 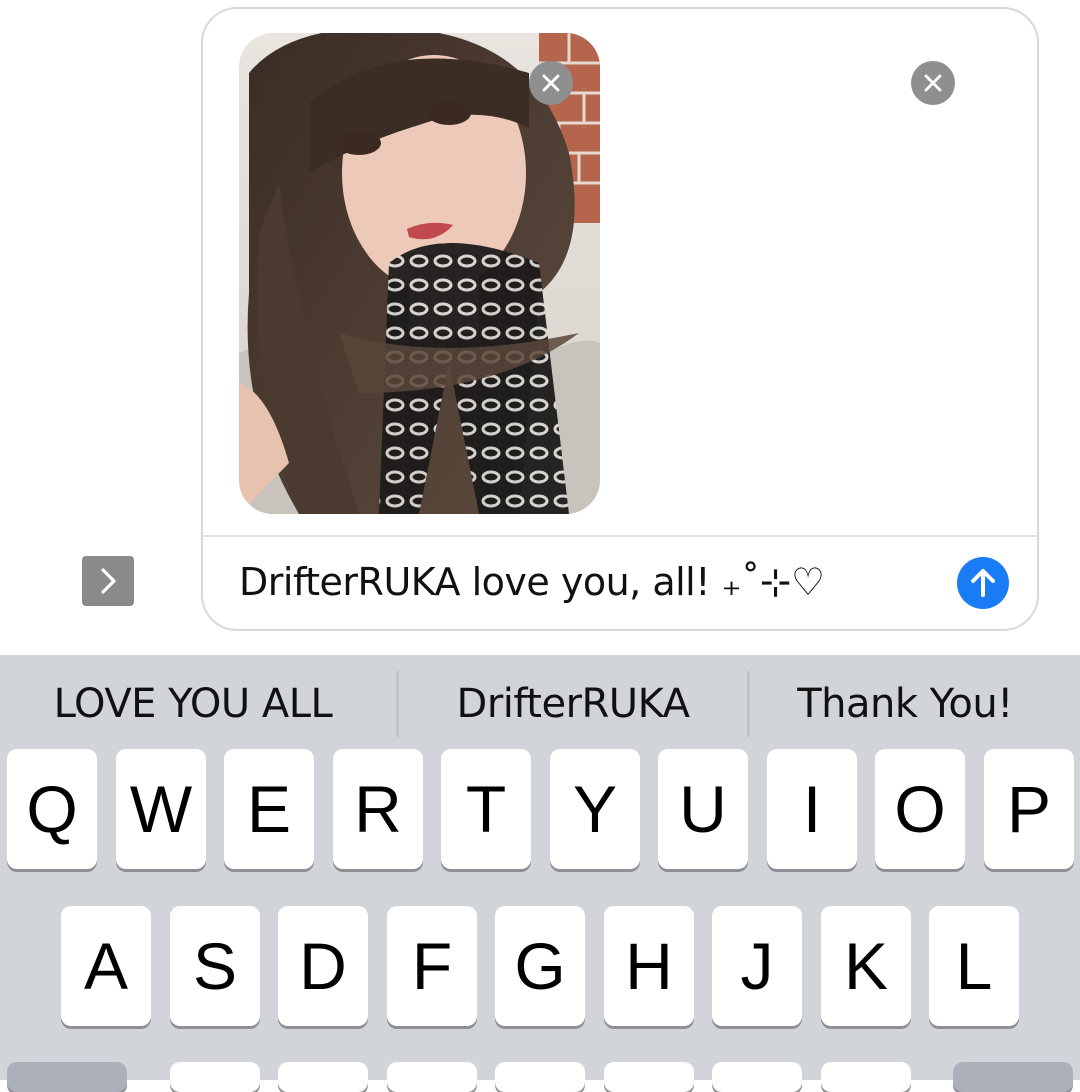 What do you see at coordinates (866, 966) in the screenshot?
I see `key-k: K` at bounding box center [866, 966].